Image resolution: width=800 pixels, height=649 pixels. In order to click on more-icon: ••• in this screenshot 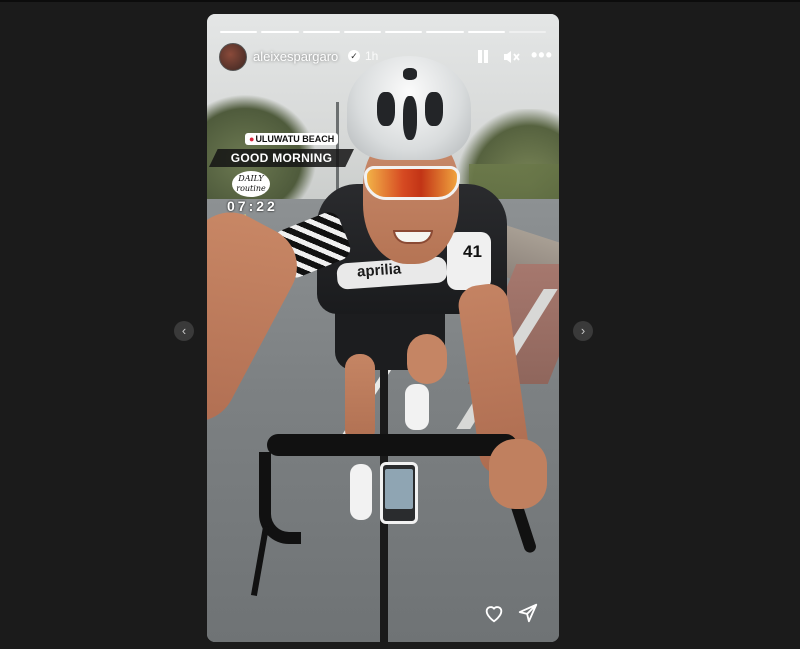, I will do `click(542, 56)`.